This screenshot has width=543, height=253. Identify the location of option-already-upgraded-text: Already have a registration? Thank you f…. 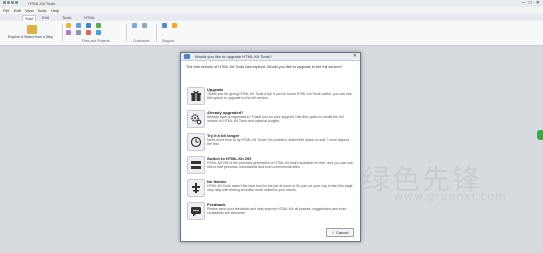
(275, 119).